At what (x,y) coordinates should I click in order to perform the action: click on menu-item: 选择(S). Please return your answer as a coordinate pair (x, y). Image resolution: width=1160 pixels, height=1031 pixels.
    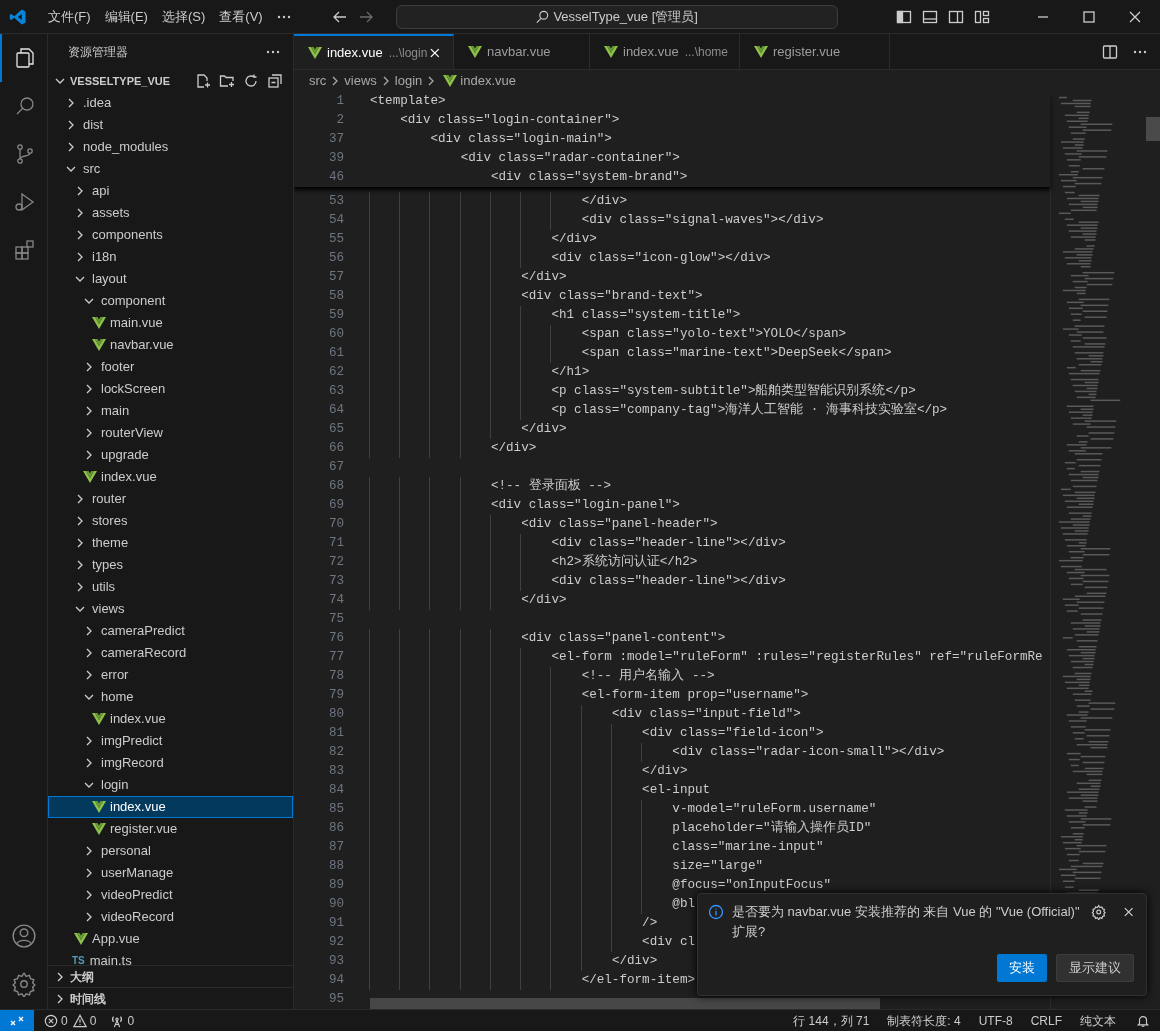
    Looking at the image, I should click on (183, 16).